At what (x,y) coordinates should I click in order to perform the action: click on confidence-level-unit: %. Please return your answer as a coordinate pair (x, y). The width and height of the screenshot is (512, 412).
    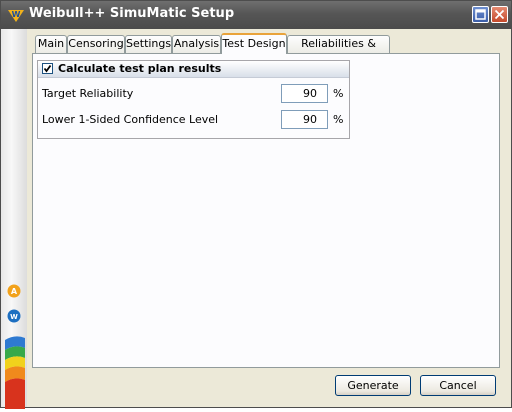
    Looking at the image, I should click on (338, 119).